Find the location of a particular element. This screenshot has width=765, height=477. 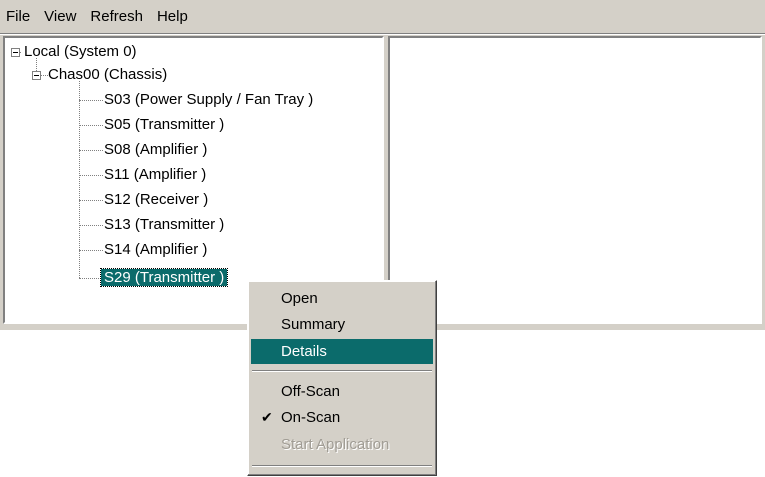

menu-file: File is located at coordinates (18, 16).